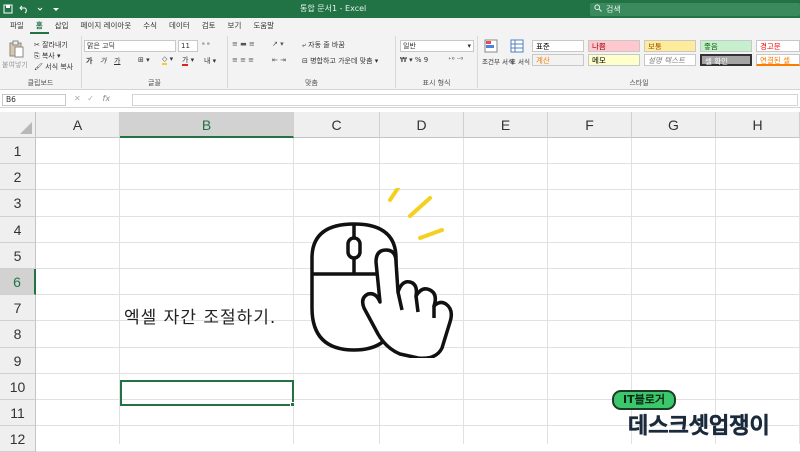 Image resolution: width=800 pixels, height=452 pixels. I want to click on watermark-logo: 데스크셋업쟁이, so click(699, 427).